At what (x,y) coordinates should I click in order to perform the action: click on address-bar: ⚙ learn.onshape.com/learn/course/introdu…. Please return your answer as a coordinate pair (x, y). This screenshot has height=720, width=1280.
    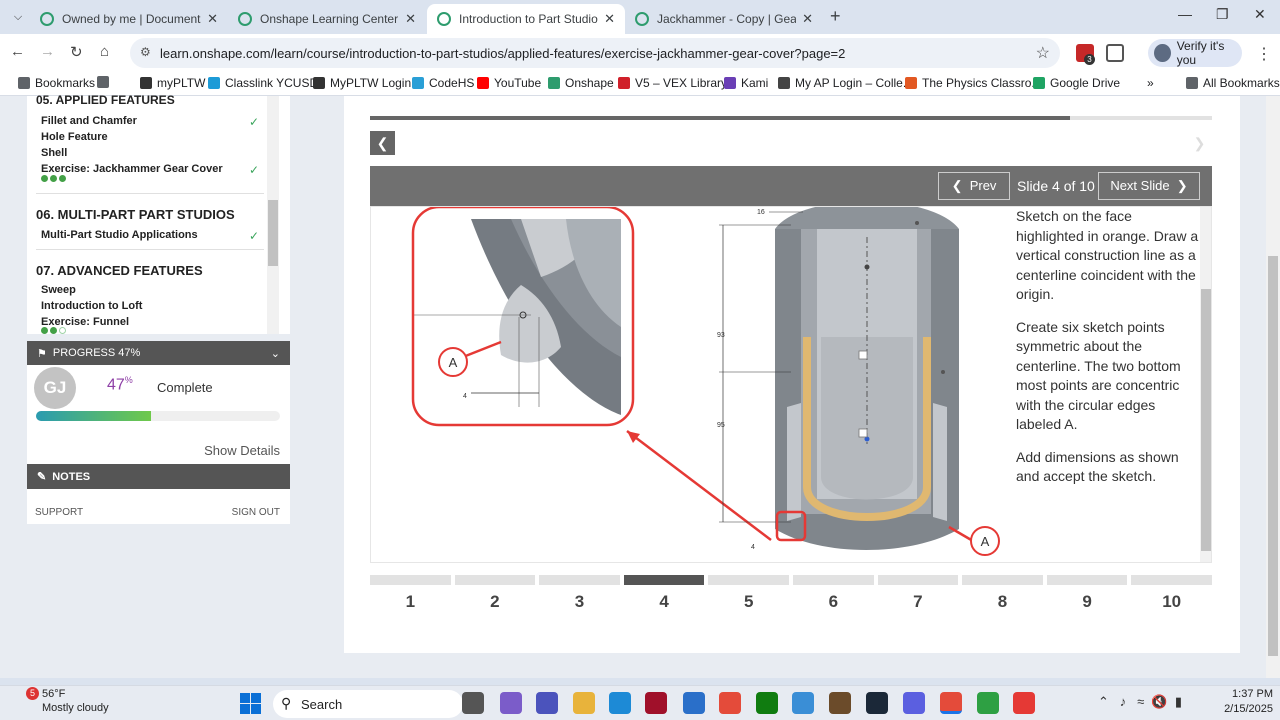
    Looking at the image, I should click on (595, 53).